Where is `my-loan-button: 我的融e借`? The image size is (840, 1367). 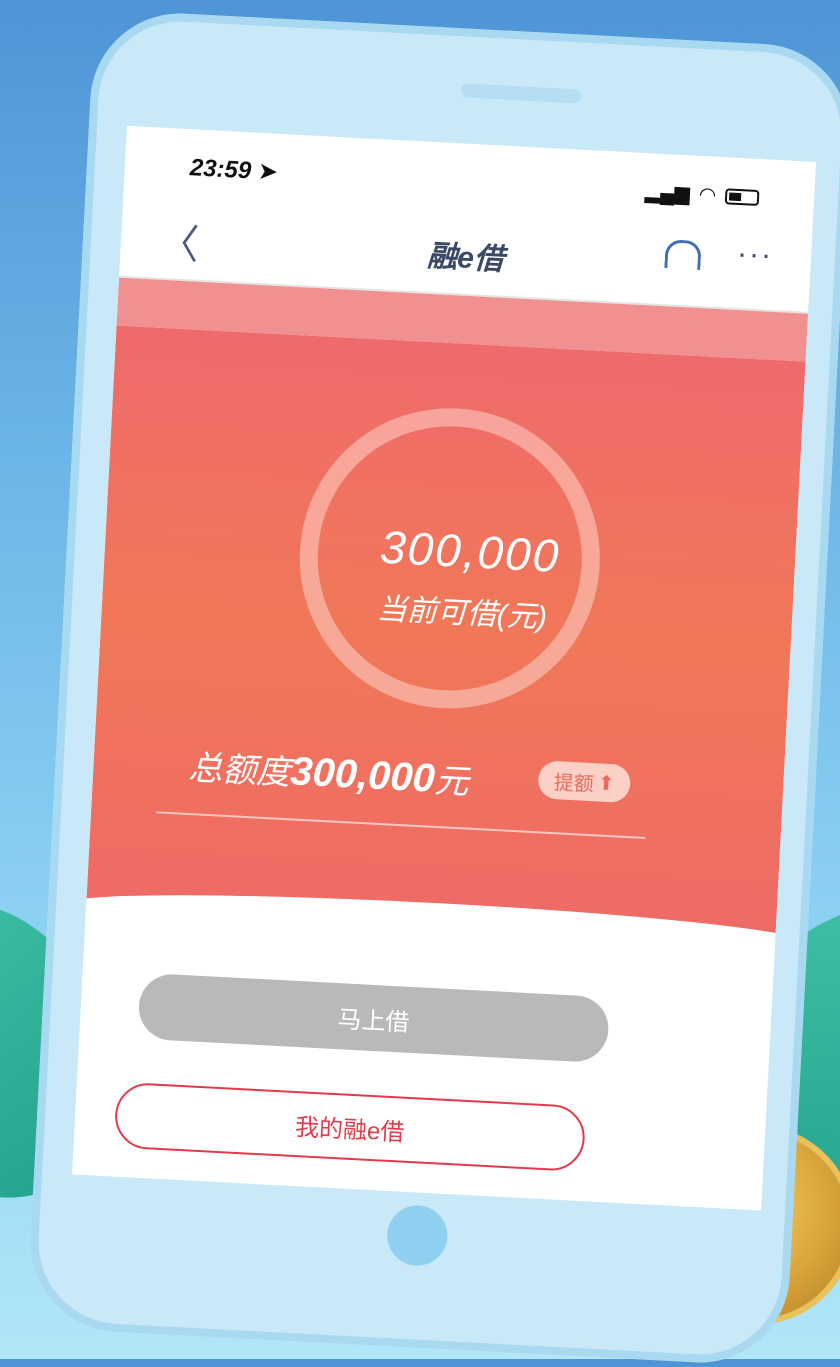 my-loan-button: 我的融e借 is located at coordinates (350, 1127).